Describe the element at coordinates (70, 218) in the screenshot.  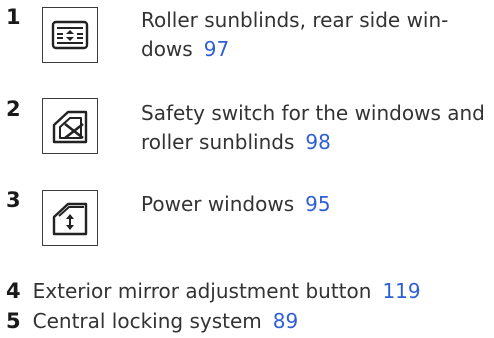
I see `power-window-icon` at that location.